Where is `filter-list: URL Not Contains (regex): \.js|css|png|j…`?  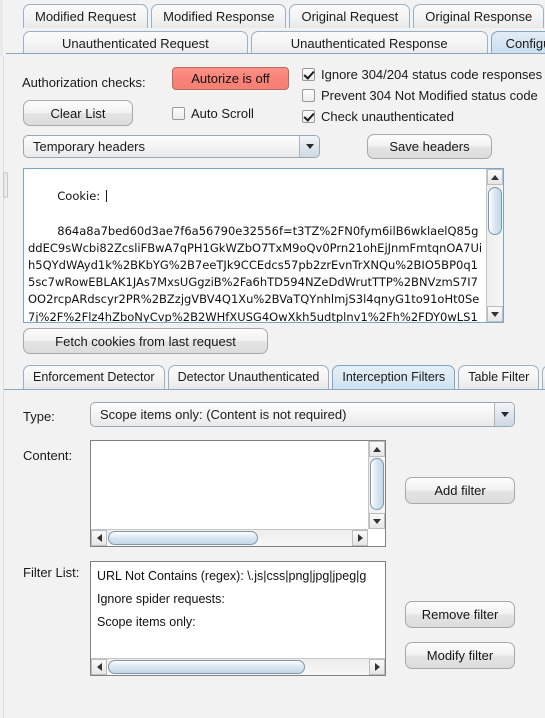
filter-list: URL Not Contains (regex): \.js|css|png|j… is located at coordinates (238, 618).